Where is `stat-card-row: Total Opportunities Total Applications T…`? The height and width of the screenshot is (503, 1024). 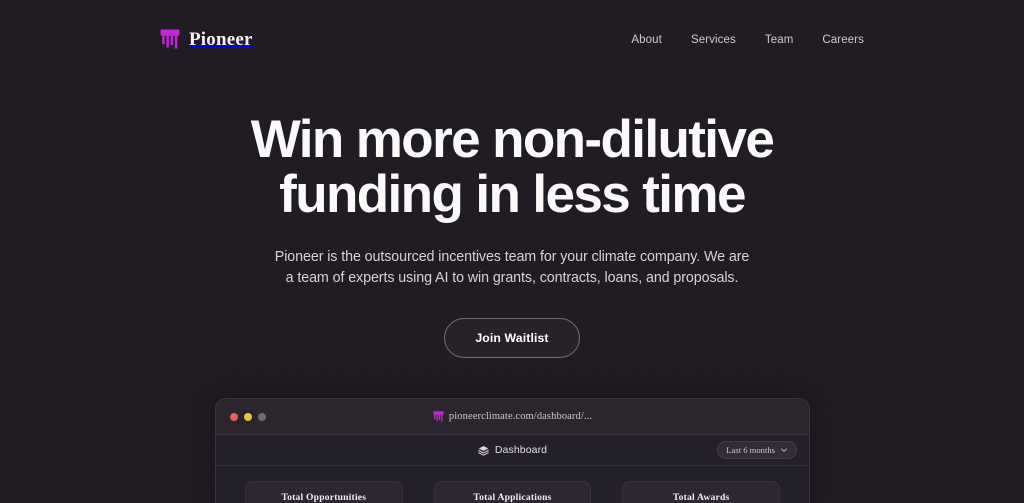 stat-card-row: Total Opportunities Total Applications T… is located at coordinates (512, 484).